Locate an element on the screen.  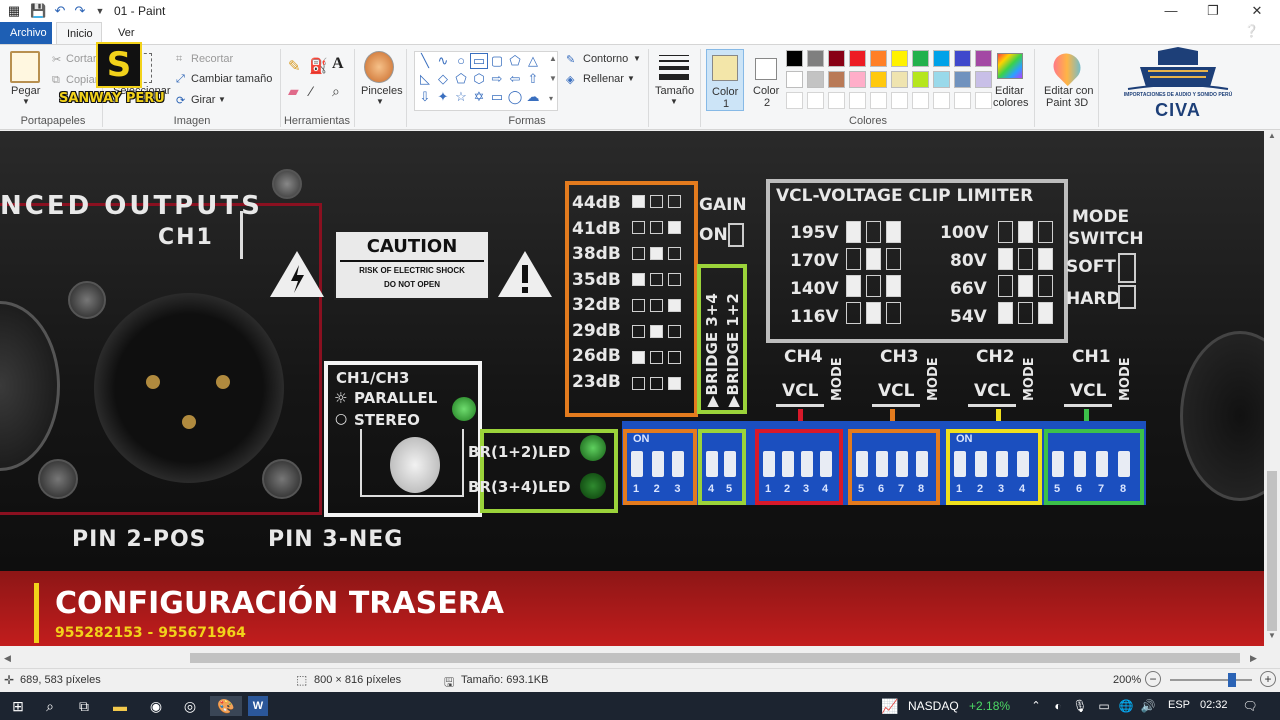
zoom-slider is located at coordinates (1211, 680).